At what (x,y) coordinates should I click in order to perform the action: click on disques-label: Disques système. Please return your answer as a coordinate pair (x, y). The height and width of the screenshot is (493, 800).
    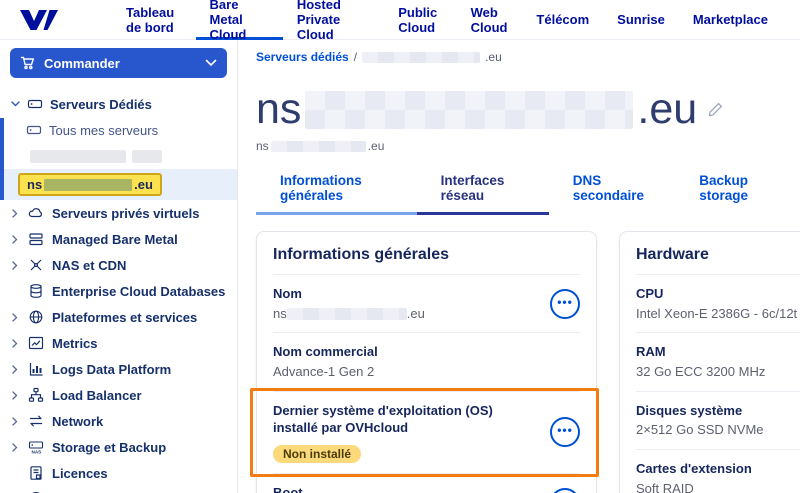
    Looking at the image, I should click on (689, 410).